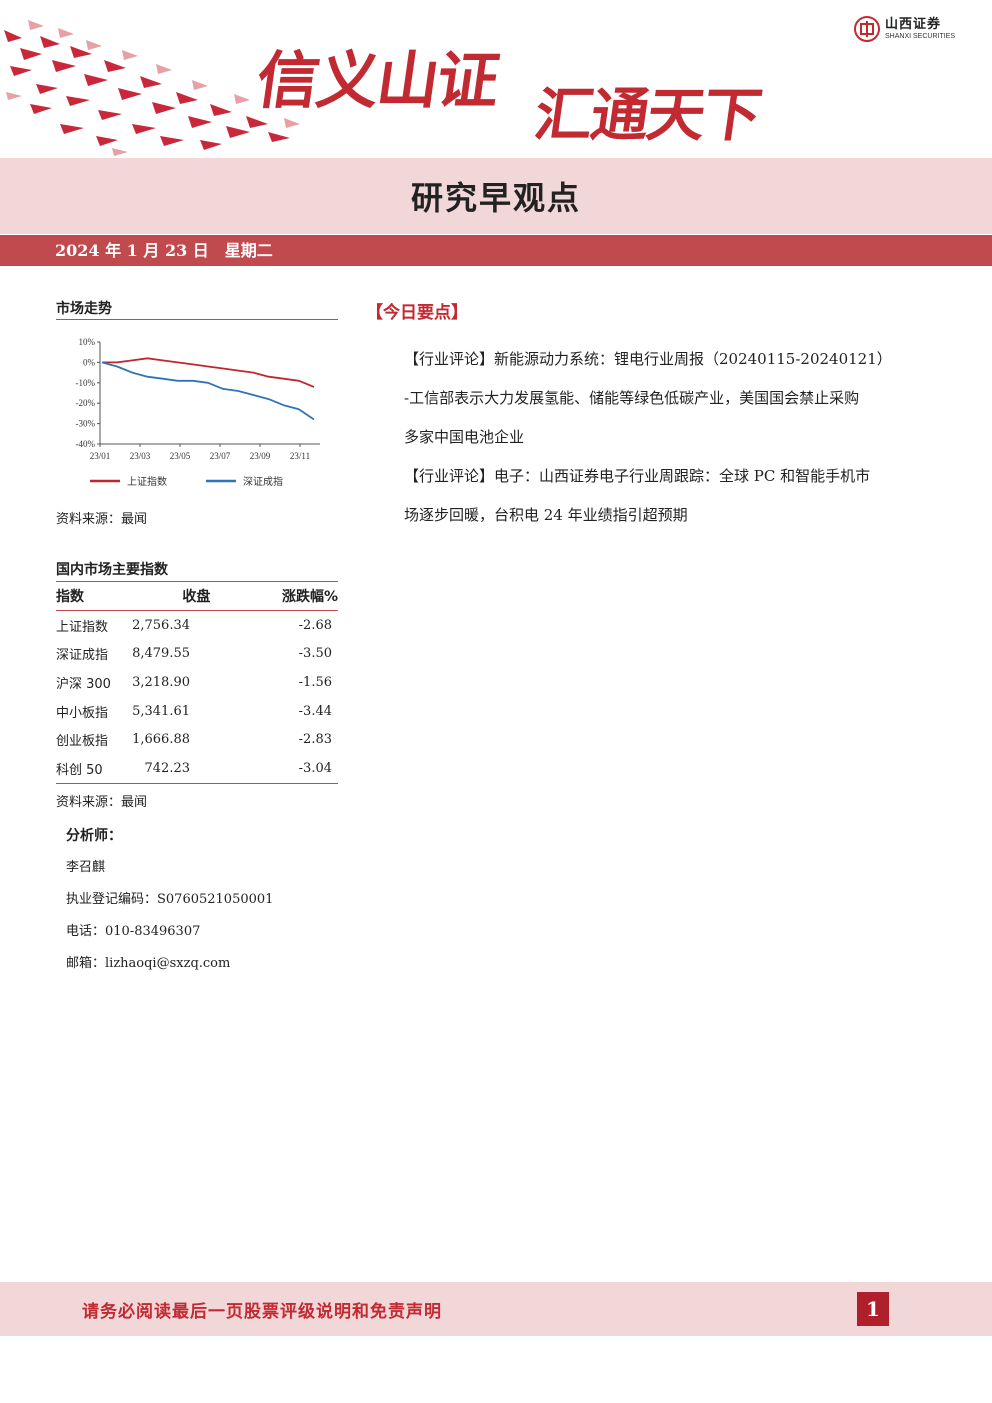 The width and height of the screenshot is (992, 1403). Describe the element at coordinates (648, 359) in the screenshot. I see `key-point-line: 【行业评论】新能源动力系统：锂电行业周报（20240115-20240121）` at that location.